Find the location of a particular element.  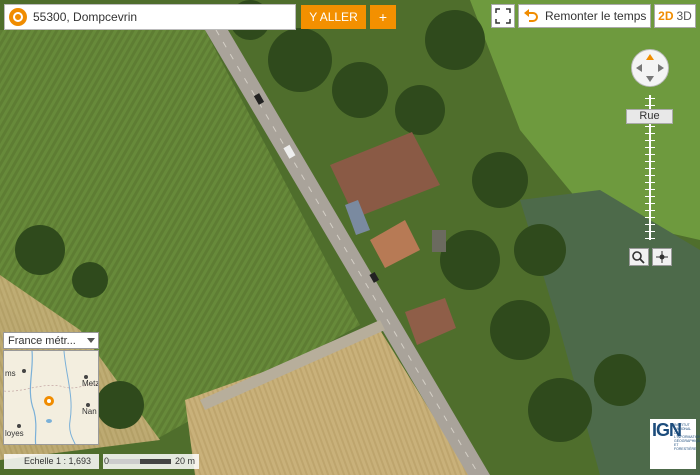

more-options-button: + is located at coordinates (383, 17).